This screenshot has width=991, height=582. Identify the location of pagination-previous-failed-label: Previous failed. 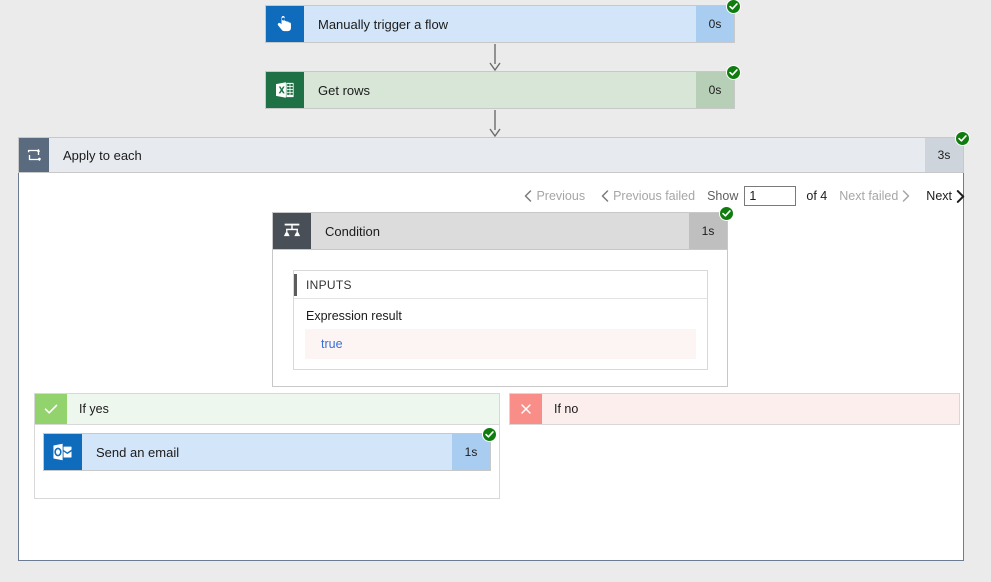
(654, 196).